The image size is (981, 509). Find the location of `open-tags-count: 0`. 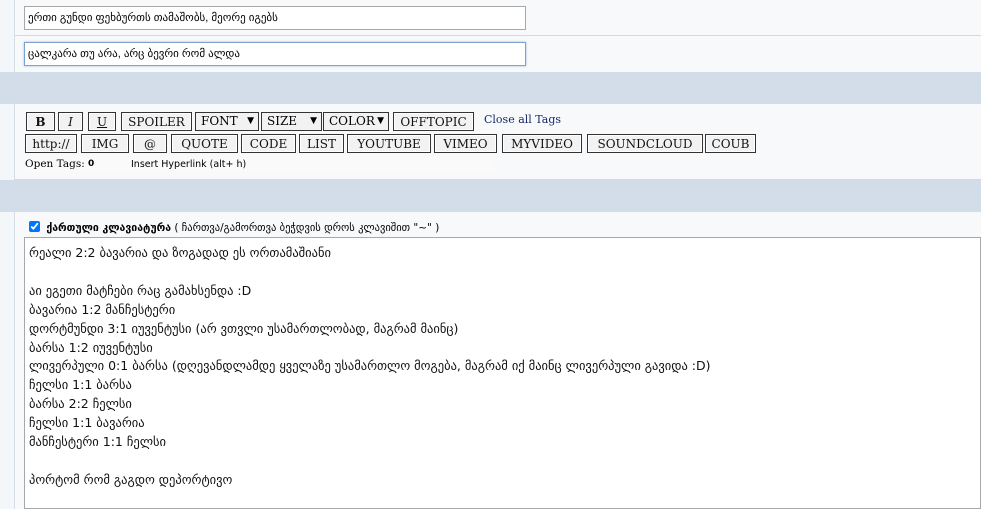

open-tags-count: 0 is located at coordinates (91, 164).